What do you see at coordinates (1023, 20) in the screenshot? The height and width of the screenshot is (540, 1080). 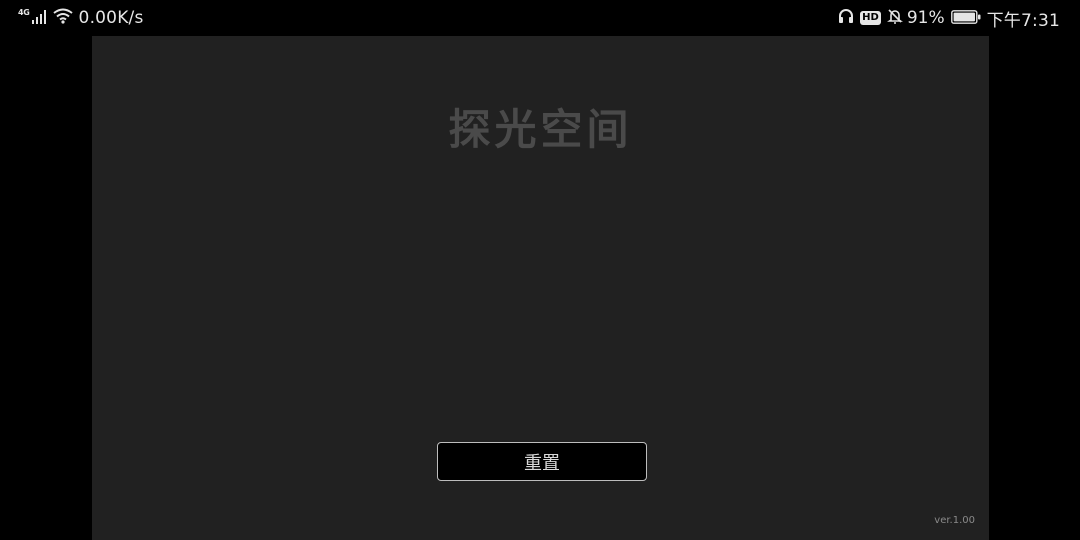 I see `clock: 下午7:31` at bounding box center [1023, 20].